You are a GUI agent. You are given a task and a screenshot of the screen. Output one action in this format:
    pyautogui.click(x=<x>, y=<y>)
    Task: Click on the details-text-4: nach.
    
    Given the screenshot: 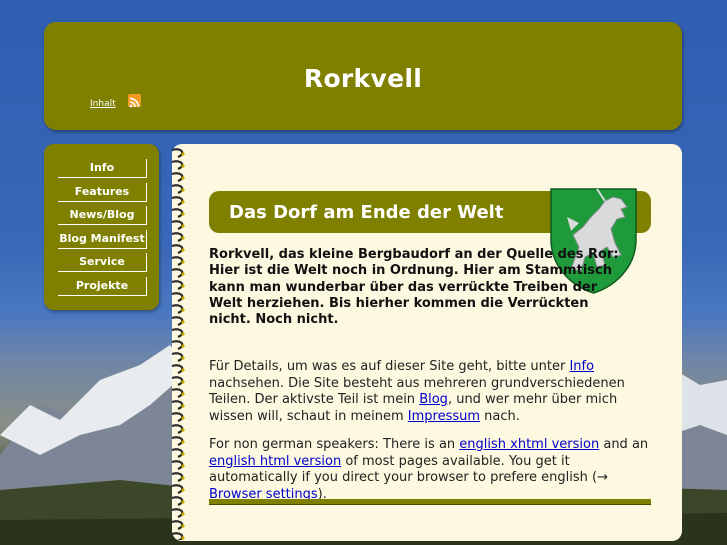 What is the action you would take?
    pyautogui.click(x=500, y=416)
    